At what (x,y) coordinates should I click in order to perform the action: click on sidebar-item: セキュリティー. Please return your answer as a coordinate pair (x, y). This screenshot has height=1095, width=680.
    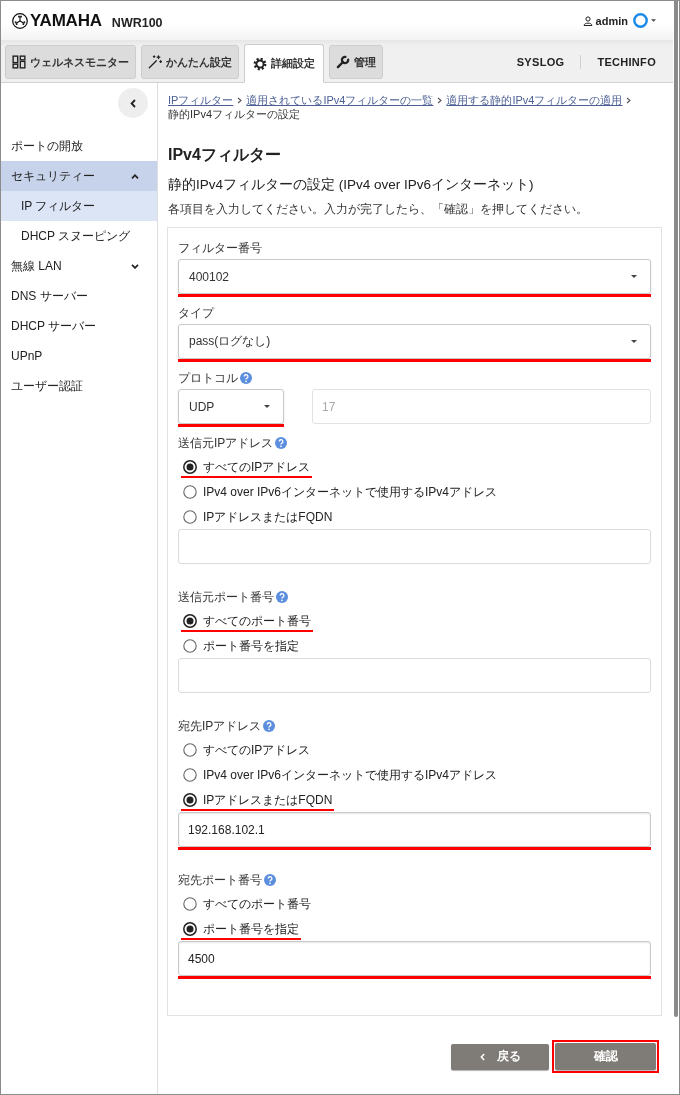
    Looking at the image, I should click on (79, 176).